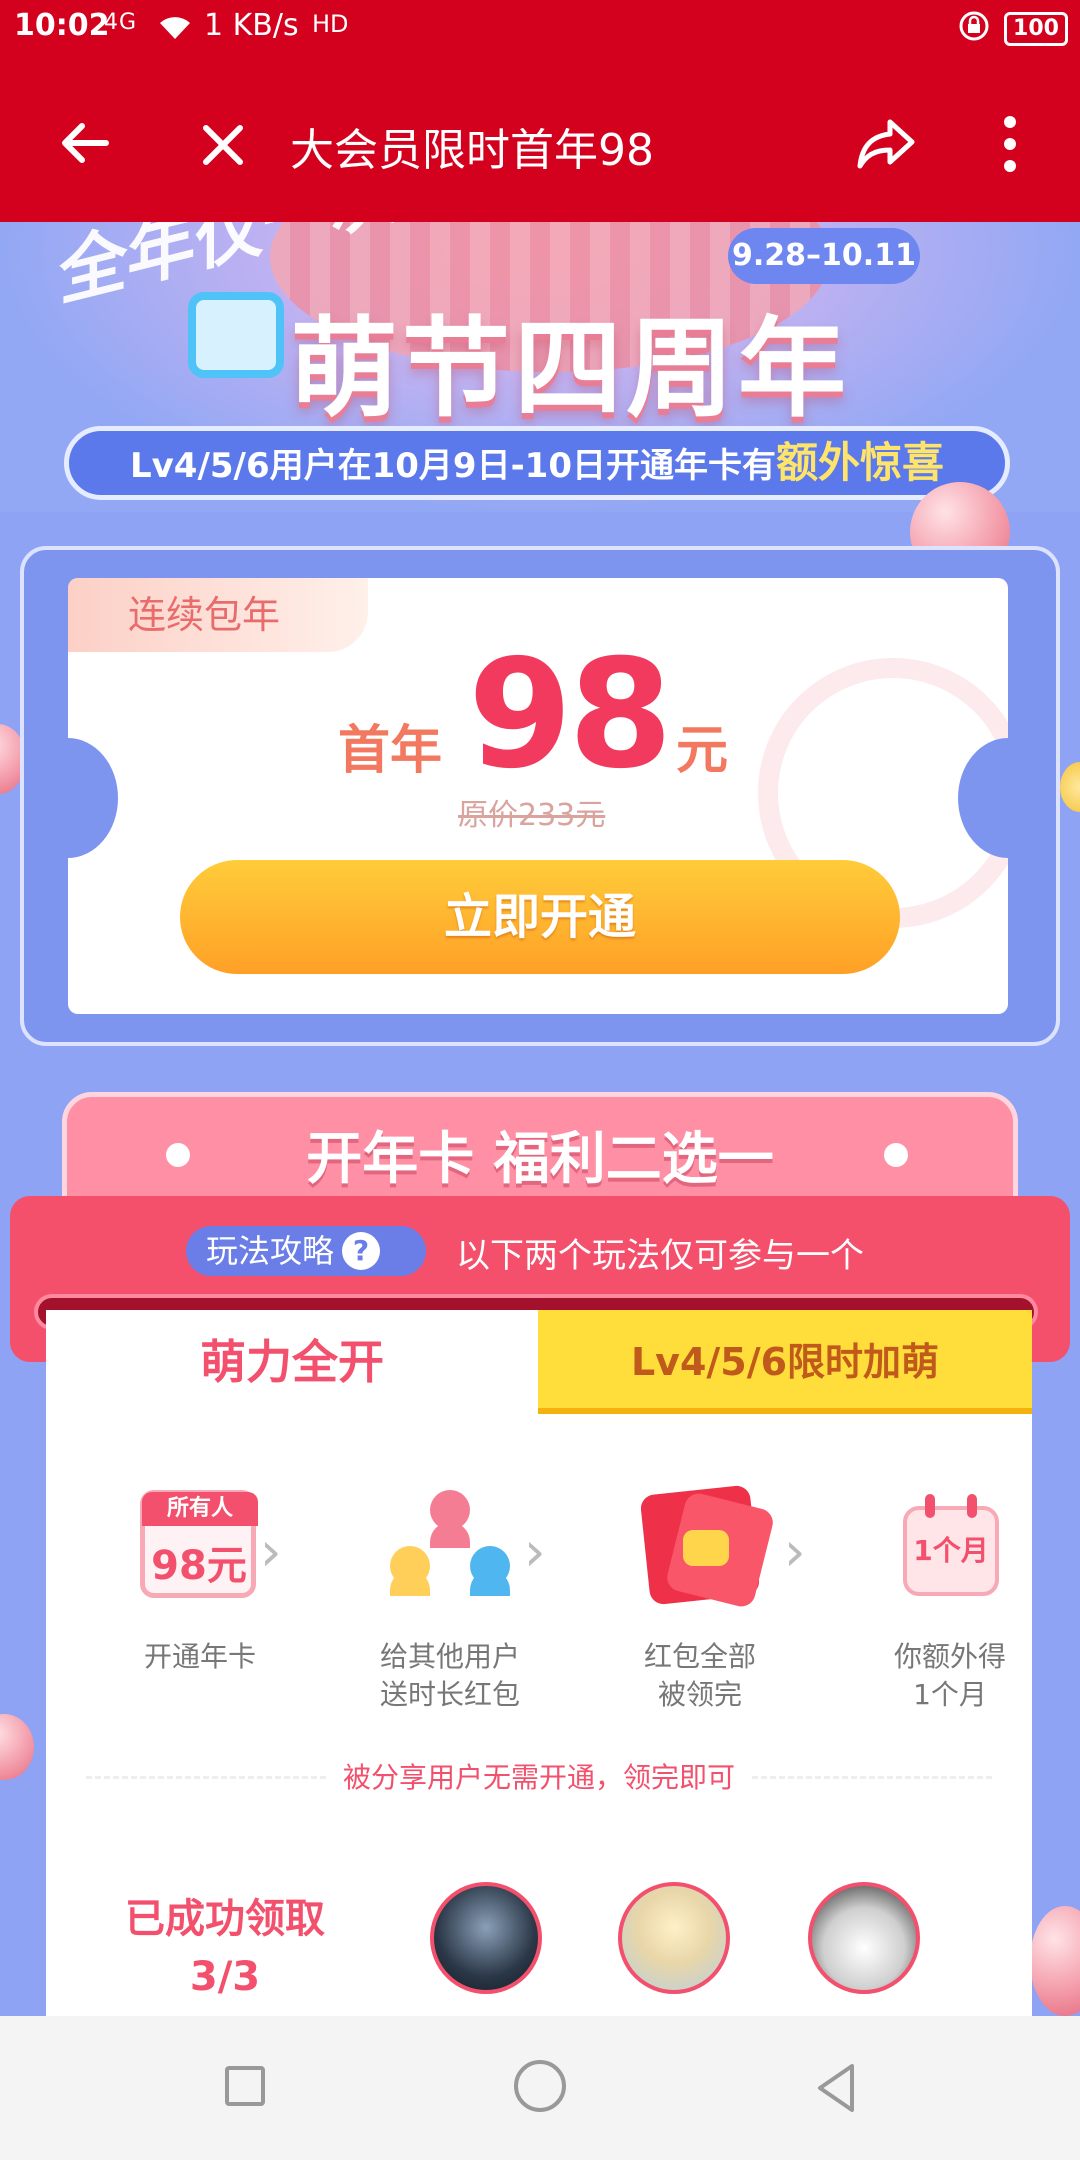 Image resolution: width=1080 pixels, height=2160 pixels. I want to click on nav-back-icon, so click(836, 2088).